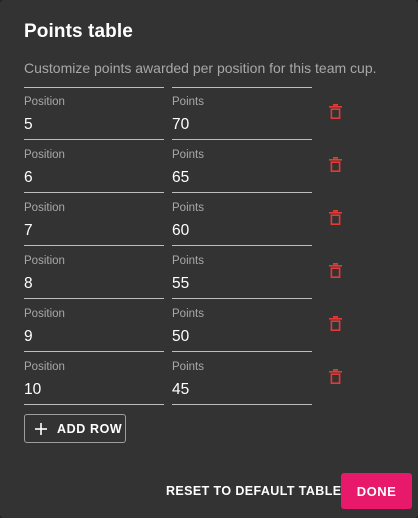 Image resolution: width=418 pixels, height=518 pixels. What do you see at coordinates (41, 428) in the screenshot?
I see `plus-icon` at bounding box center [41, 428].